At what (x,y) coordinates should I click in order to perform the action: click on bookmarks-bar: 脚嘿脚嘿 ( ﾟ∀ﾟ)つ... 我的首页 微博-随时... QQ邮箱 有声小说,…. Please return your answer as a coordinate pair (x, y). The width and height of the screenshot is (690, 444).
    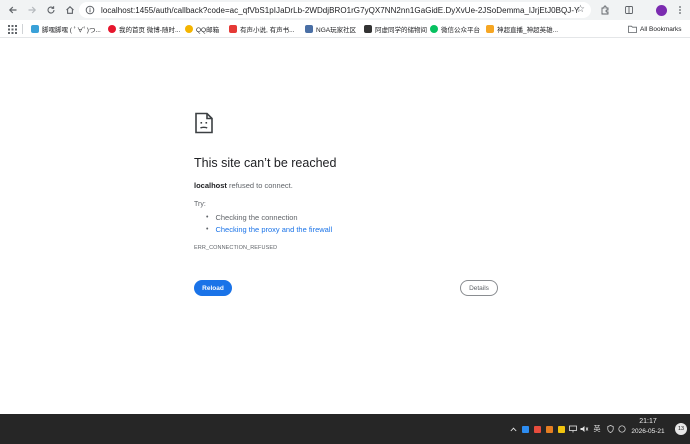
    Looking at the image, I should click on (345, 29).